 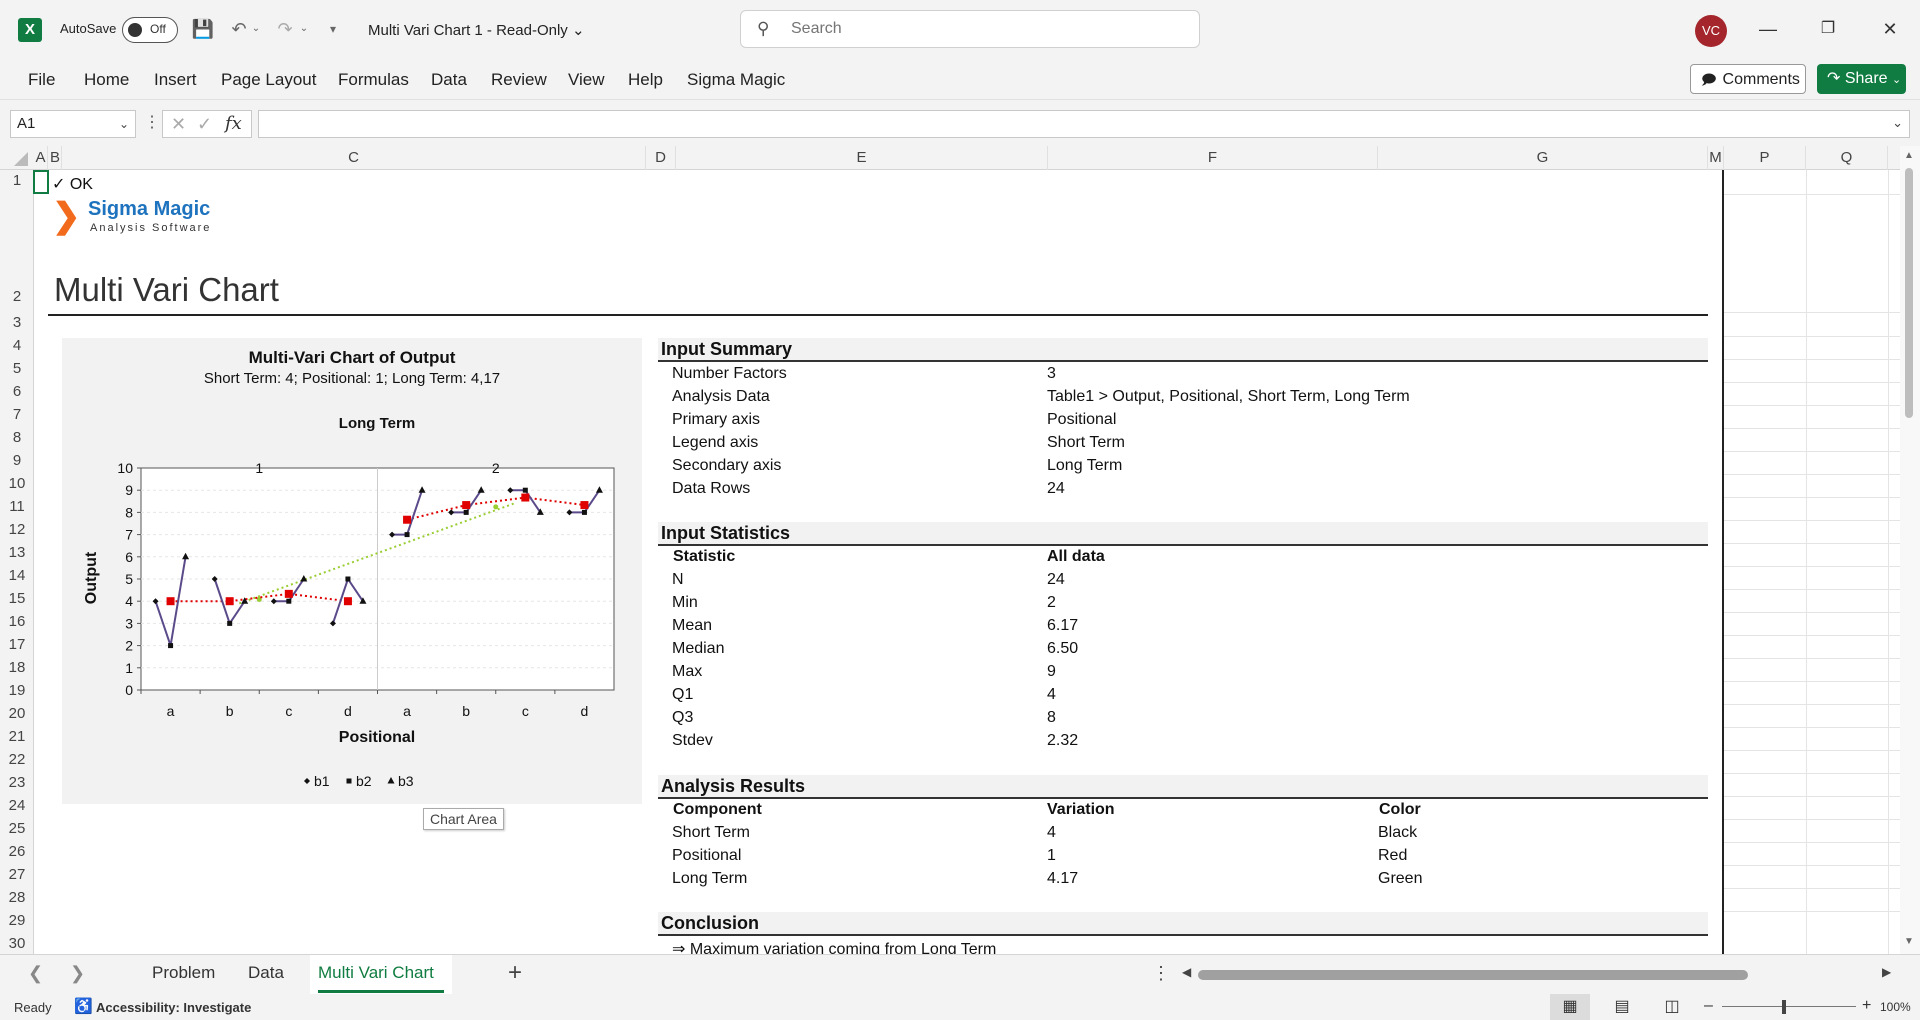 What do you see at coordinates (354, 158) in the screenshot?
I see `column-header-c: C` at bounding box center [354, 158].